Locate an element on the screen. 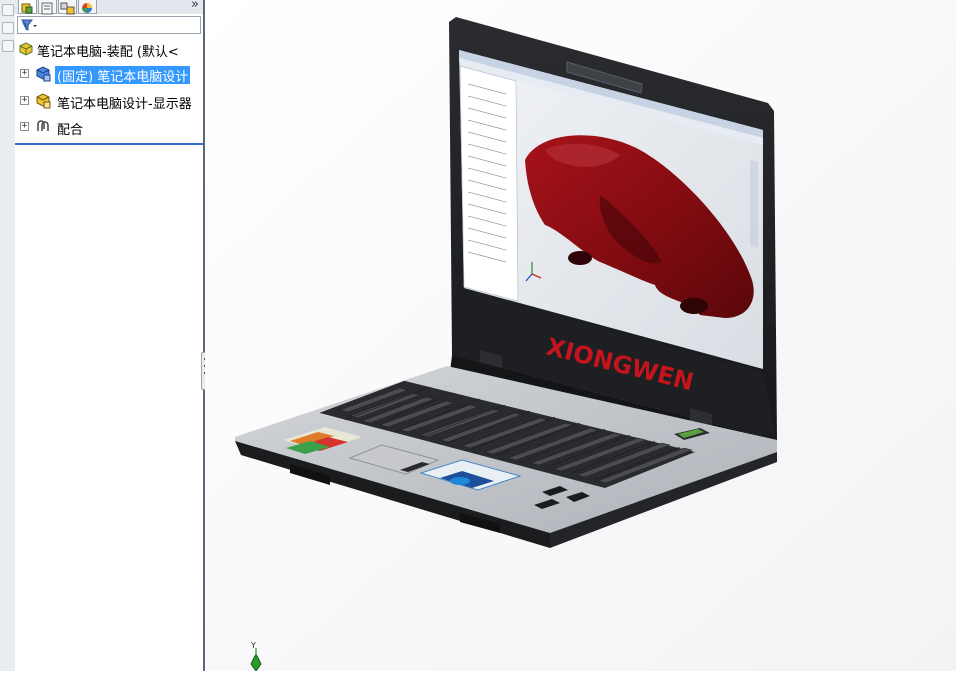 The image size is (956, 675). panel-divider is located at coordinates (109, 144).